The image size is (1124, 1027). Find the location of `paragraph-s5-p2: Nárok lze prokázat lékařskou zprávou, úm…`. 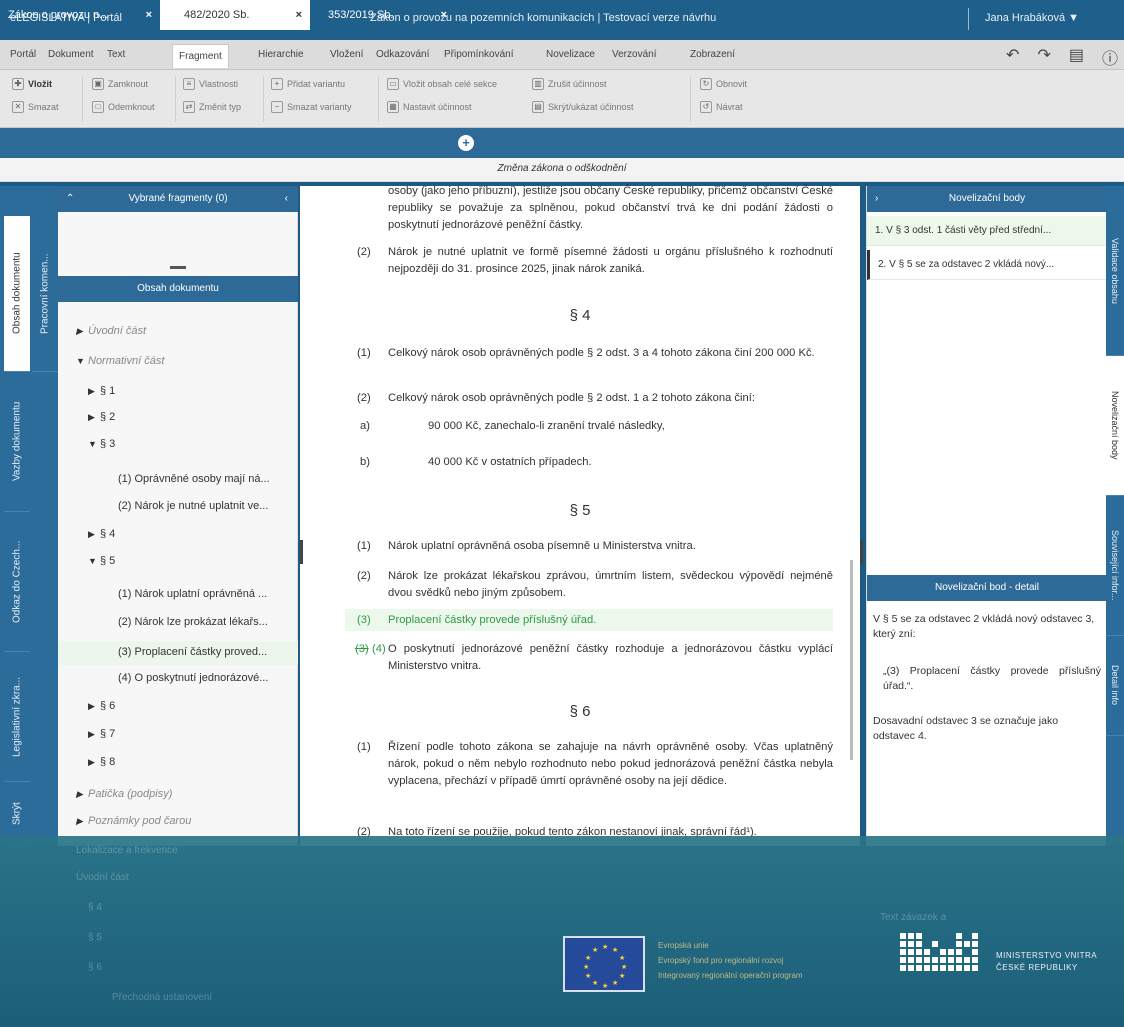

paragraph-s5-p2: Nárok lze prokázat lékařskou zprávou, úm… is located at coordinates (610, 585).